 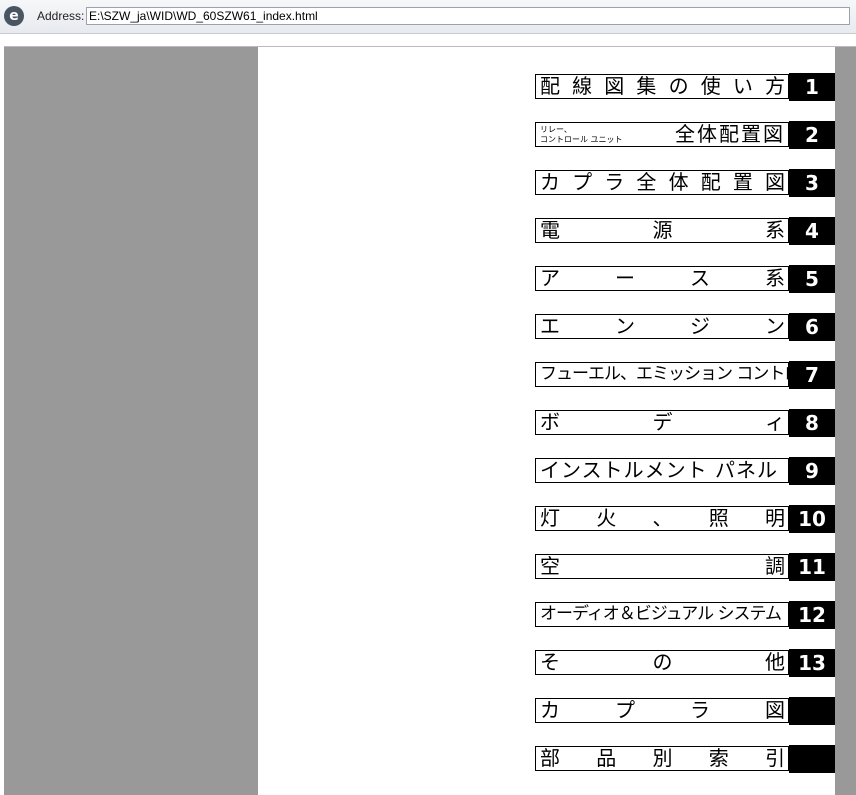 I want to click on index-label: カプラ図, so click(x=662, y=710).